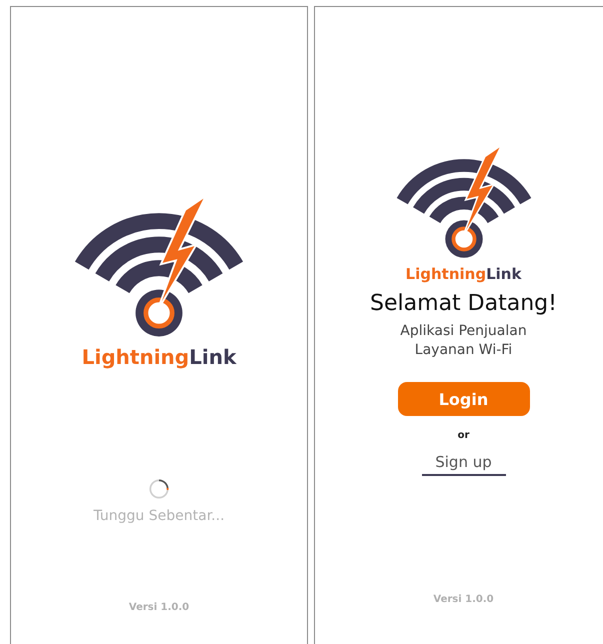  What do you see at coordinates (463, 341) in the screenshot?
I see `welcome-subtitle: Aplikasi Penjualan Layanan Wi-Fi` at bounding box center [463, 341].